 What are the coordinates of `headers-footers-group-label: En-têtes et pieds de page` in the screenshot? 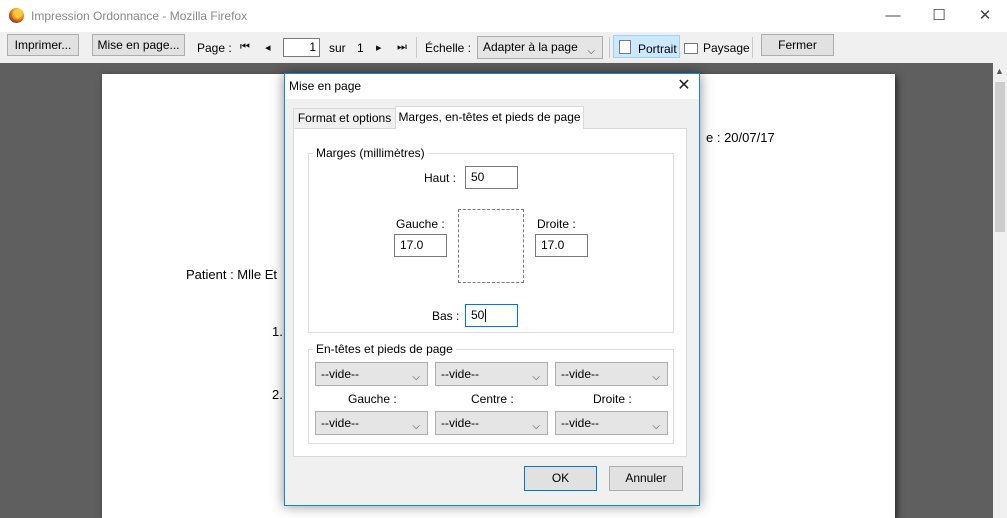 It's located at (384, 349).